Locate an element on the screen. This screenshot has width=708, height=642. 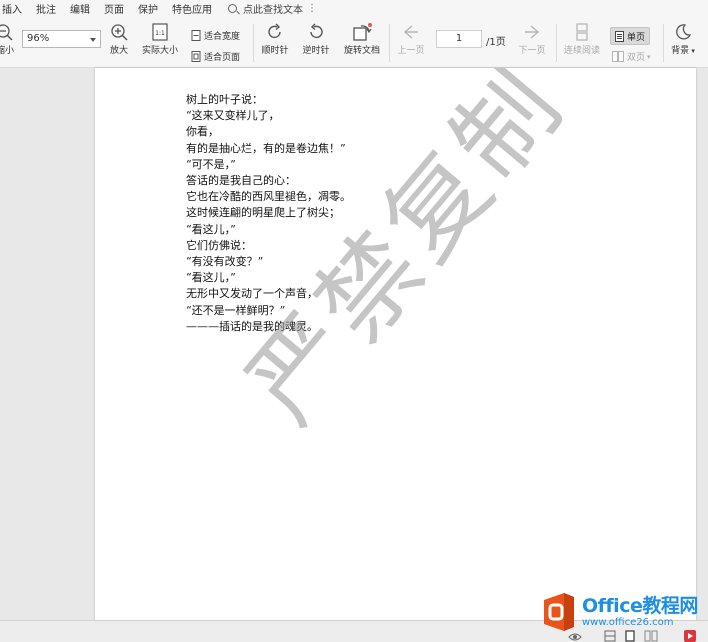
fit-page-icon is located at coordinates (196, 56).